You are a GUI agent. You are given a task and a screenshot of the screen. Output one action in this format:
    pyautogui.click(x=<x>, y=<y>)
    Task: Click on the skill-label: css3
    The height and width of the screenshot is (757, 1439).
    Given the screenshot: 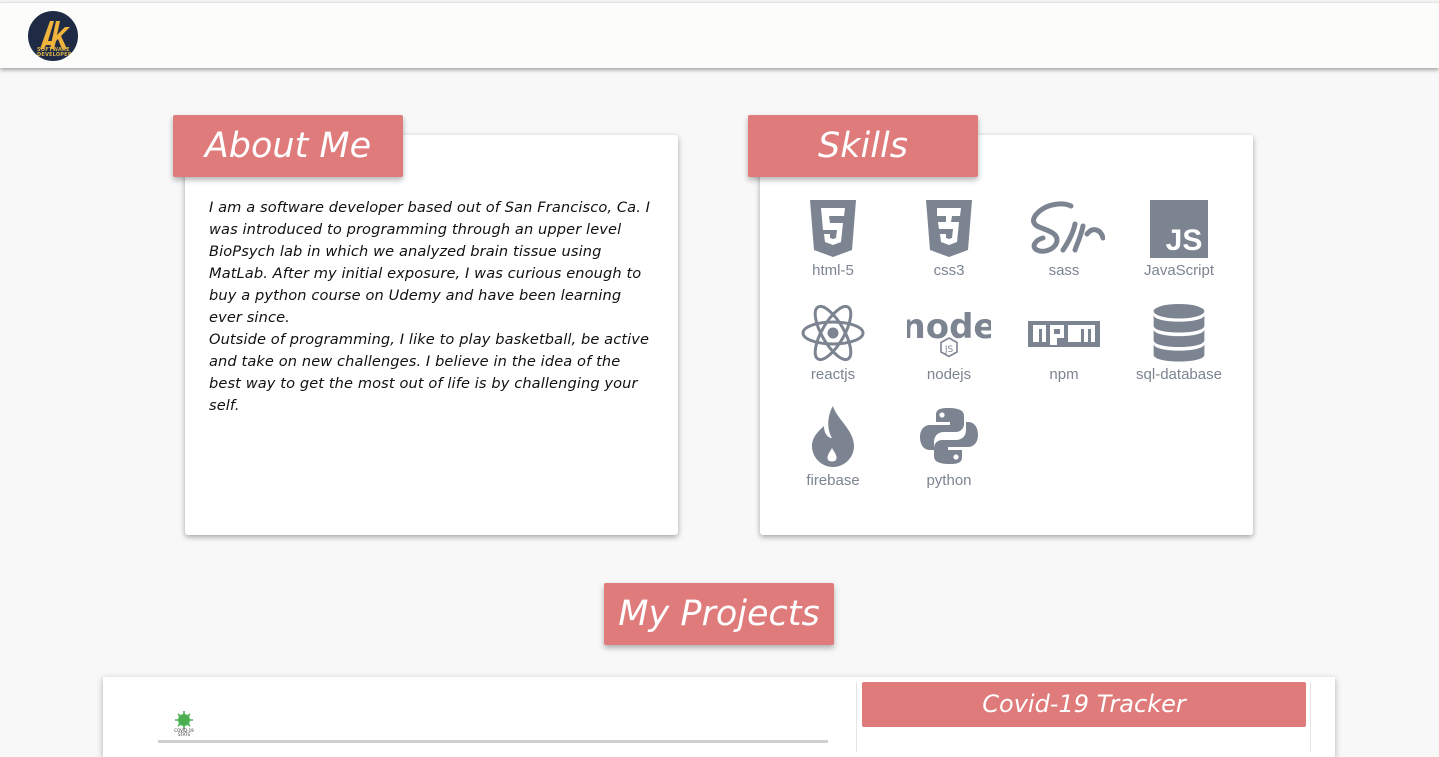 What is the action you would take?
    pyautogui.click(x=949, y=270)
    